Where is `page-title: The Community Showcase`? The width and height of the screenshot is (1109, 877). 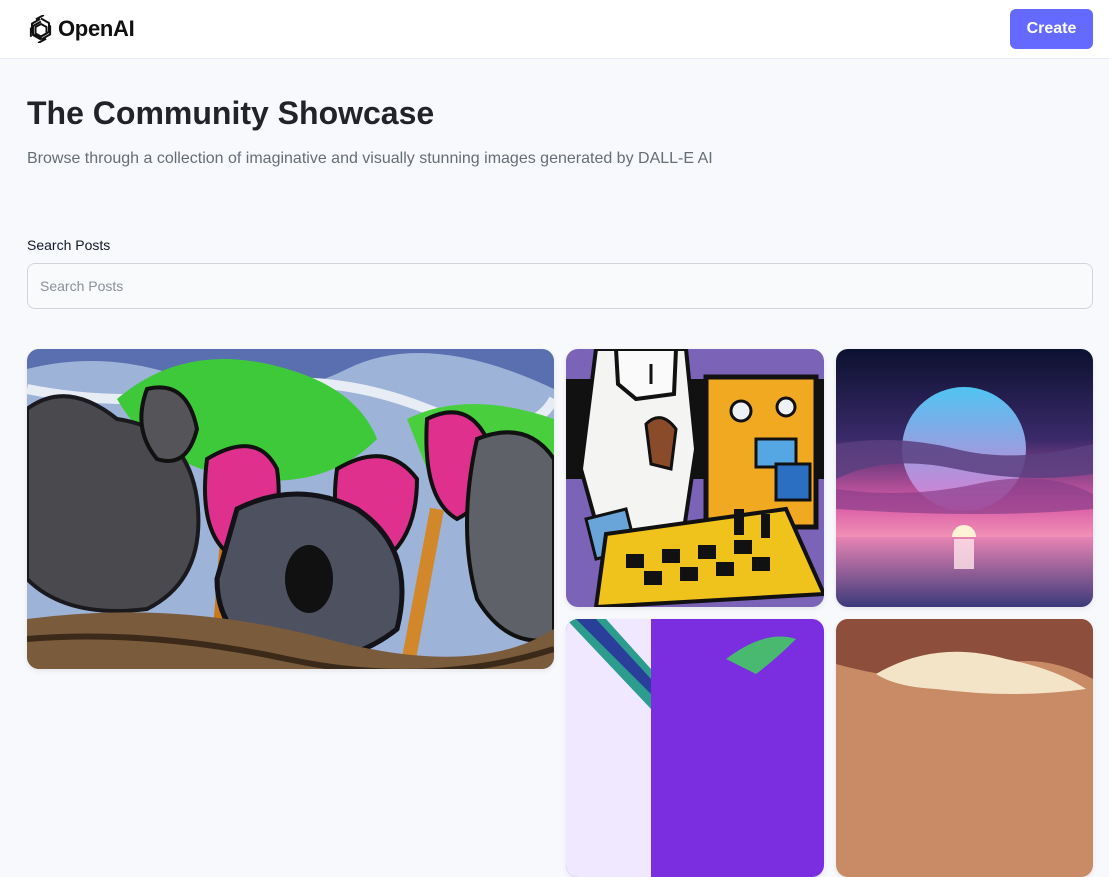
page-title: The Community Showcase is located at coordinates (231, 113).